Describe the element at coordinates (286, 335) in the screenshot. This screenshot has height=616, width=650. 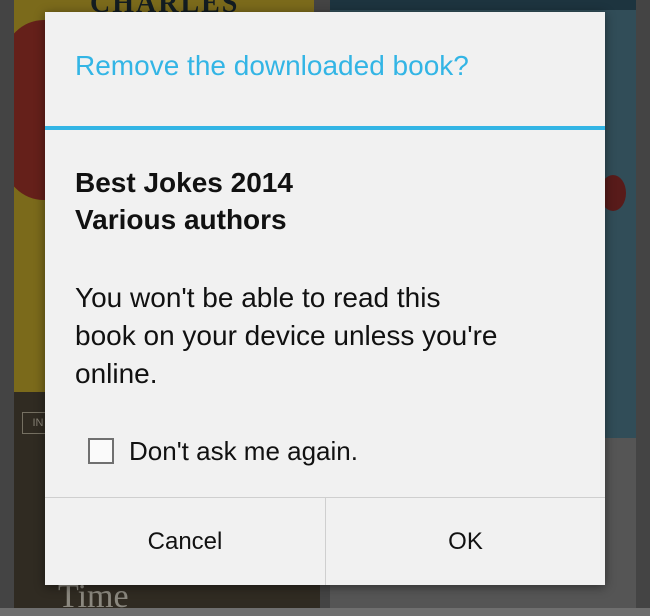
I see `message-line: book on your device unless you're` at that location.